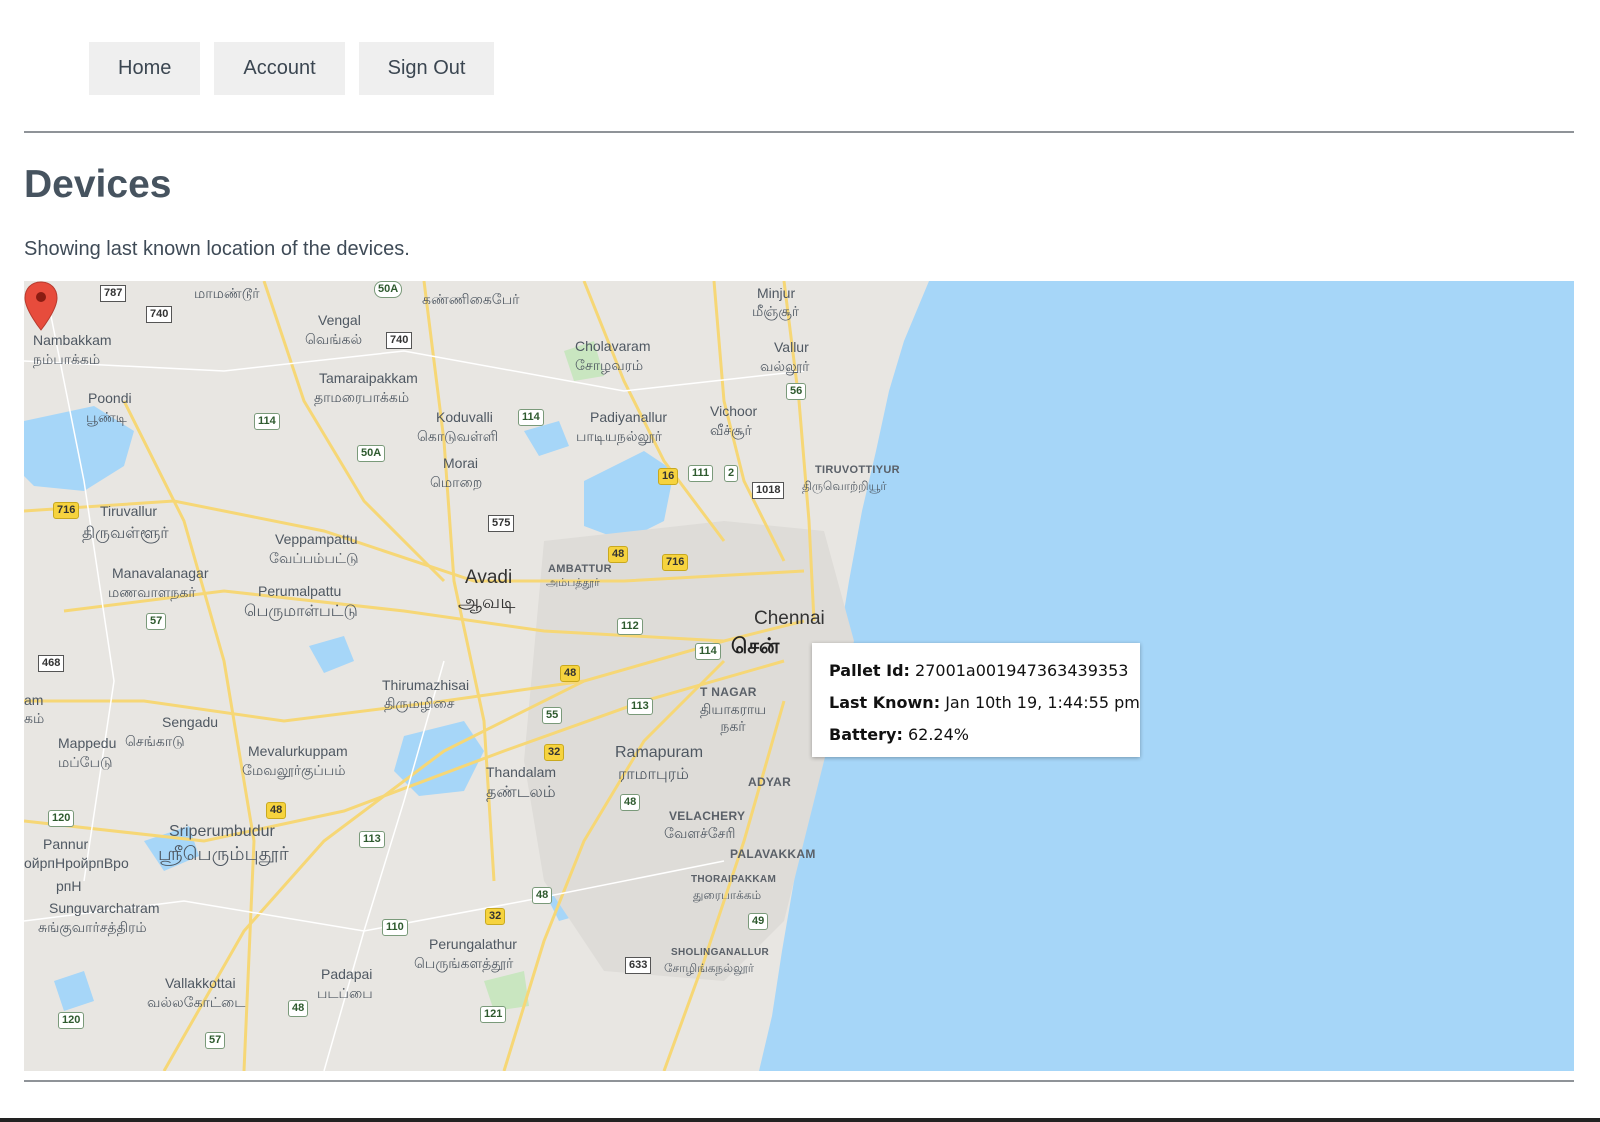  I want to click on battery-label: Battery:, so click(866, 734).